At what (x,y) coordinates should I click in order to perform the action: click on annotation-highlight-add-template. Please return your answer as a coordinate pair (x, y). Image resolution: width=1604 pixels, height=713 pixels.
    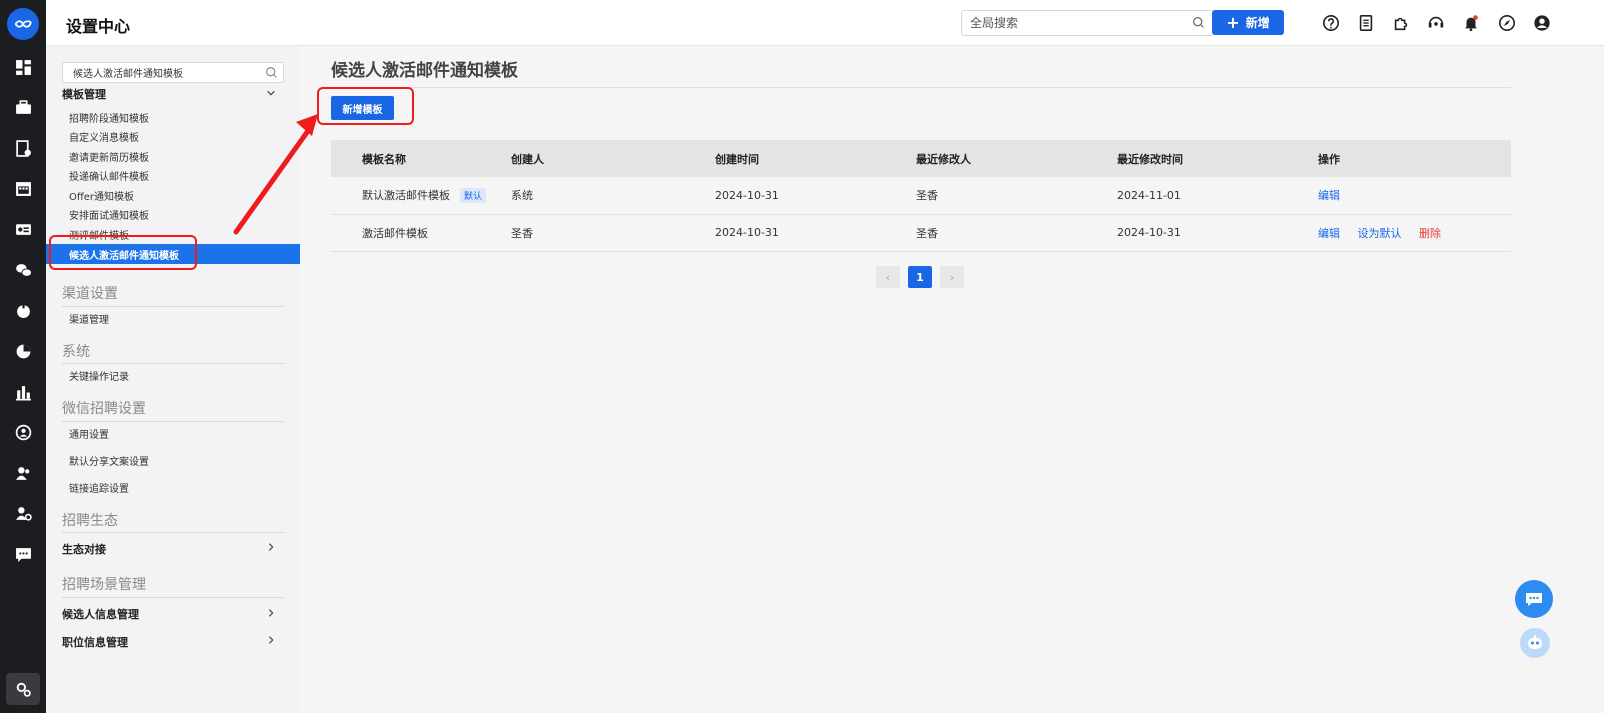
    Looking at the image, I should click on (365, 106).